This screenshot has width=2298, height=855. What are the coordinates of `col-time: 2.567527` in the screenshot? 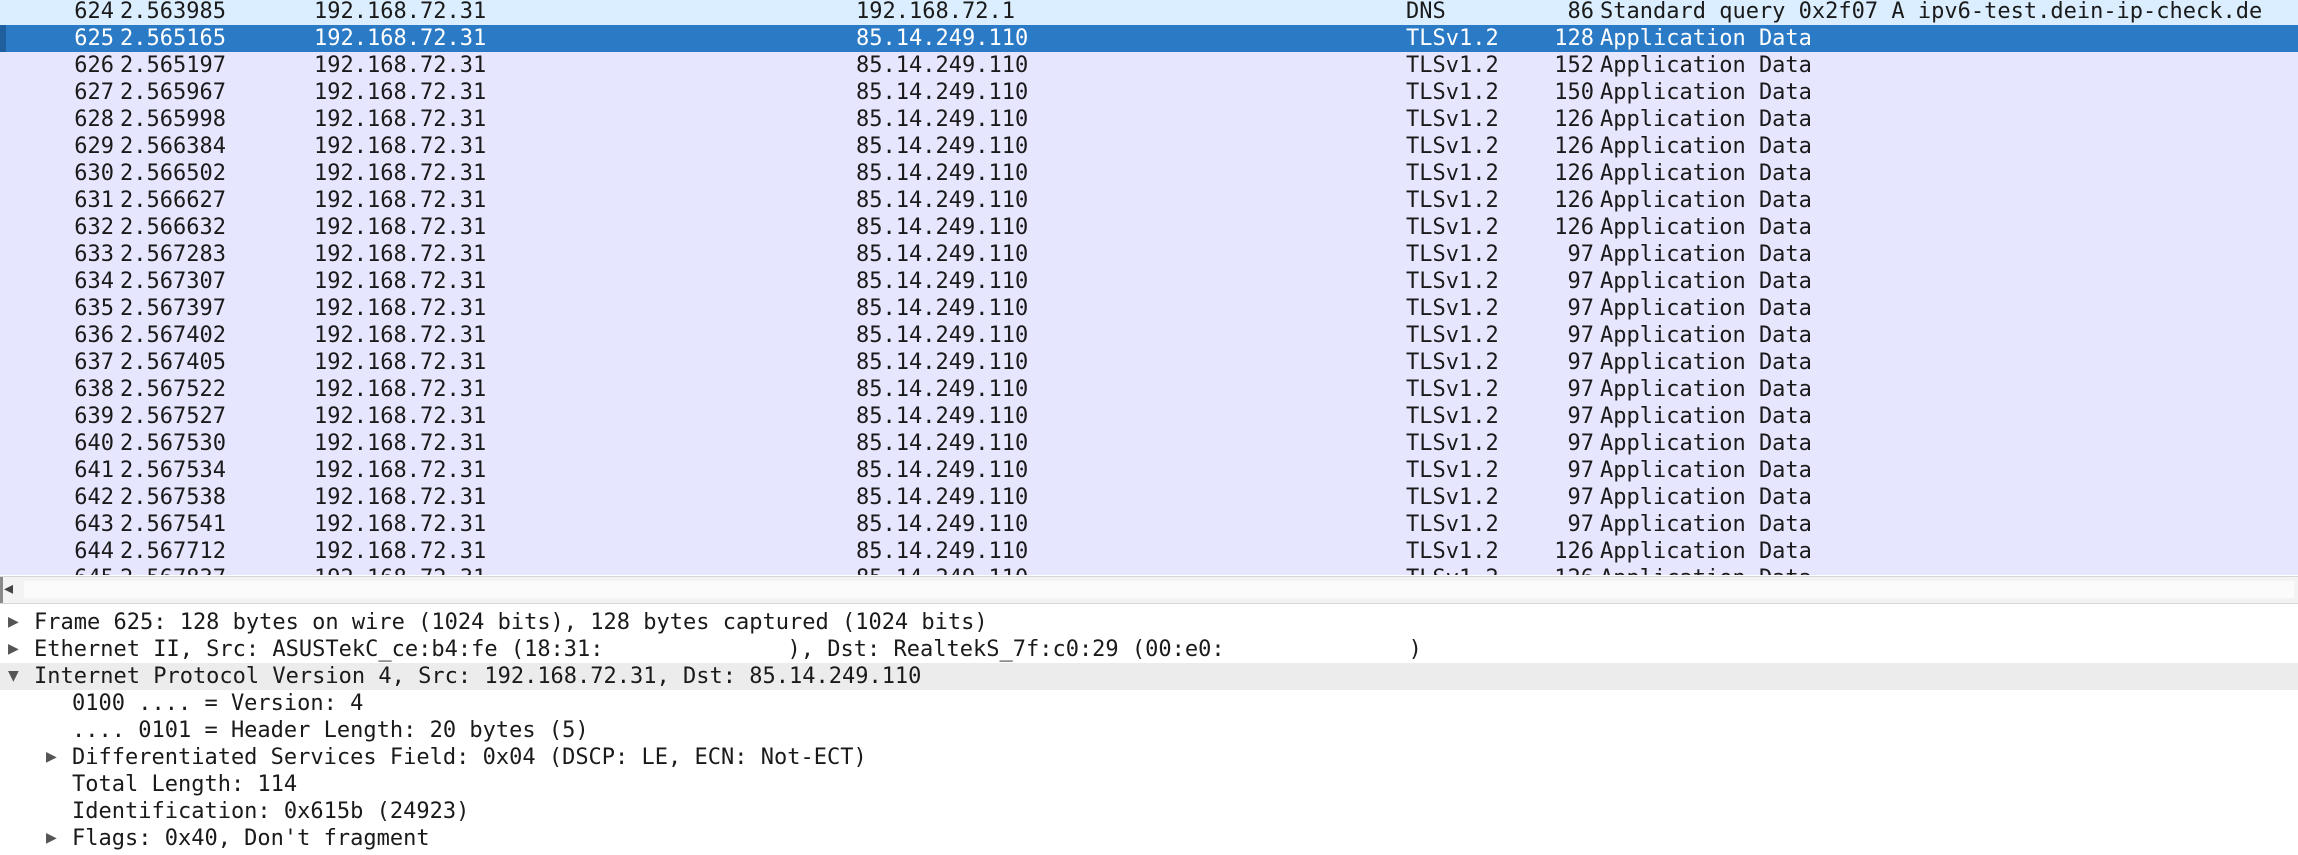 It's located at (173, 416).